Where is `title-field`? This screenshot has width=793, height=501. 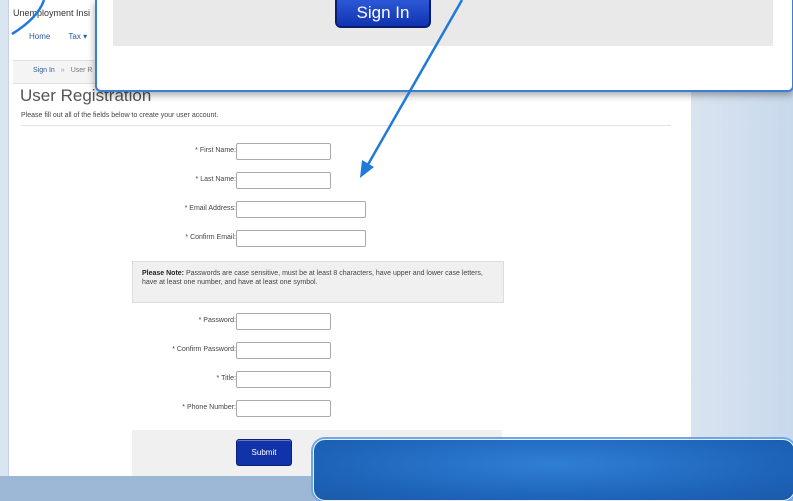 title-field is located at coordinates (283, 379).